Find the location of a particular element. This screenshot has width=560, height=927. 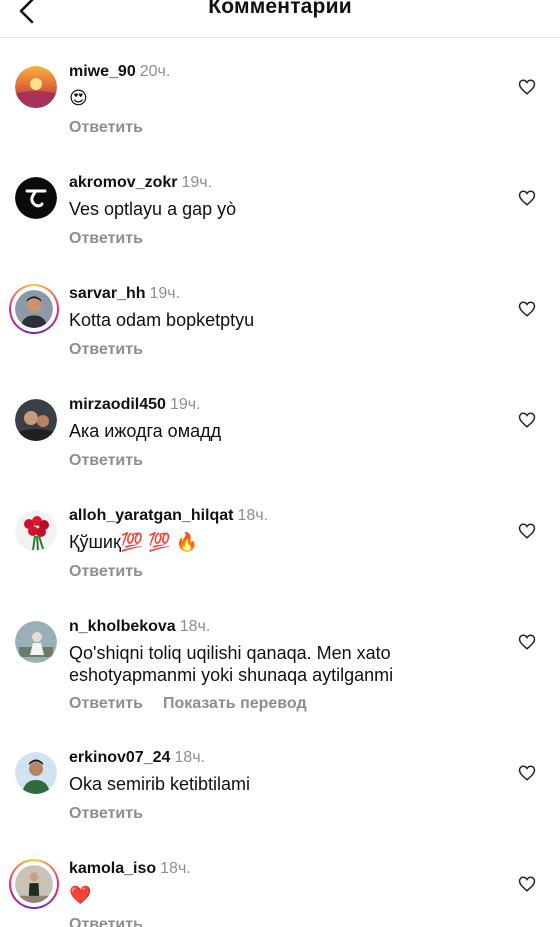

comment-username: akromov_zokr is located at coordinates (123, 182).